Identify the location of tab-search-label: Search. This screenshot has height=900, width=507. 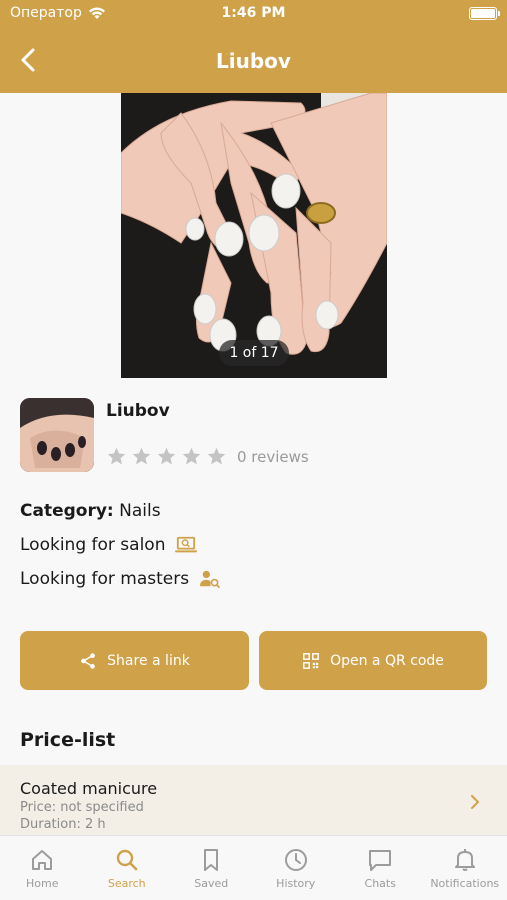
(126, 883).